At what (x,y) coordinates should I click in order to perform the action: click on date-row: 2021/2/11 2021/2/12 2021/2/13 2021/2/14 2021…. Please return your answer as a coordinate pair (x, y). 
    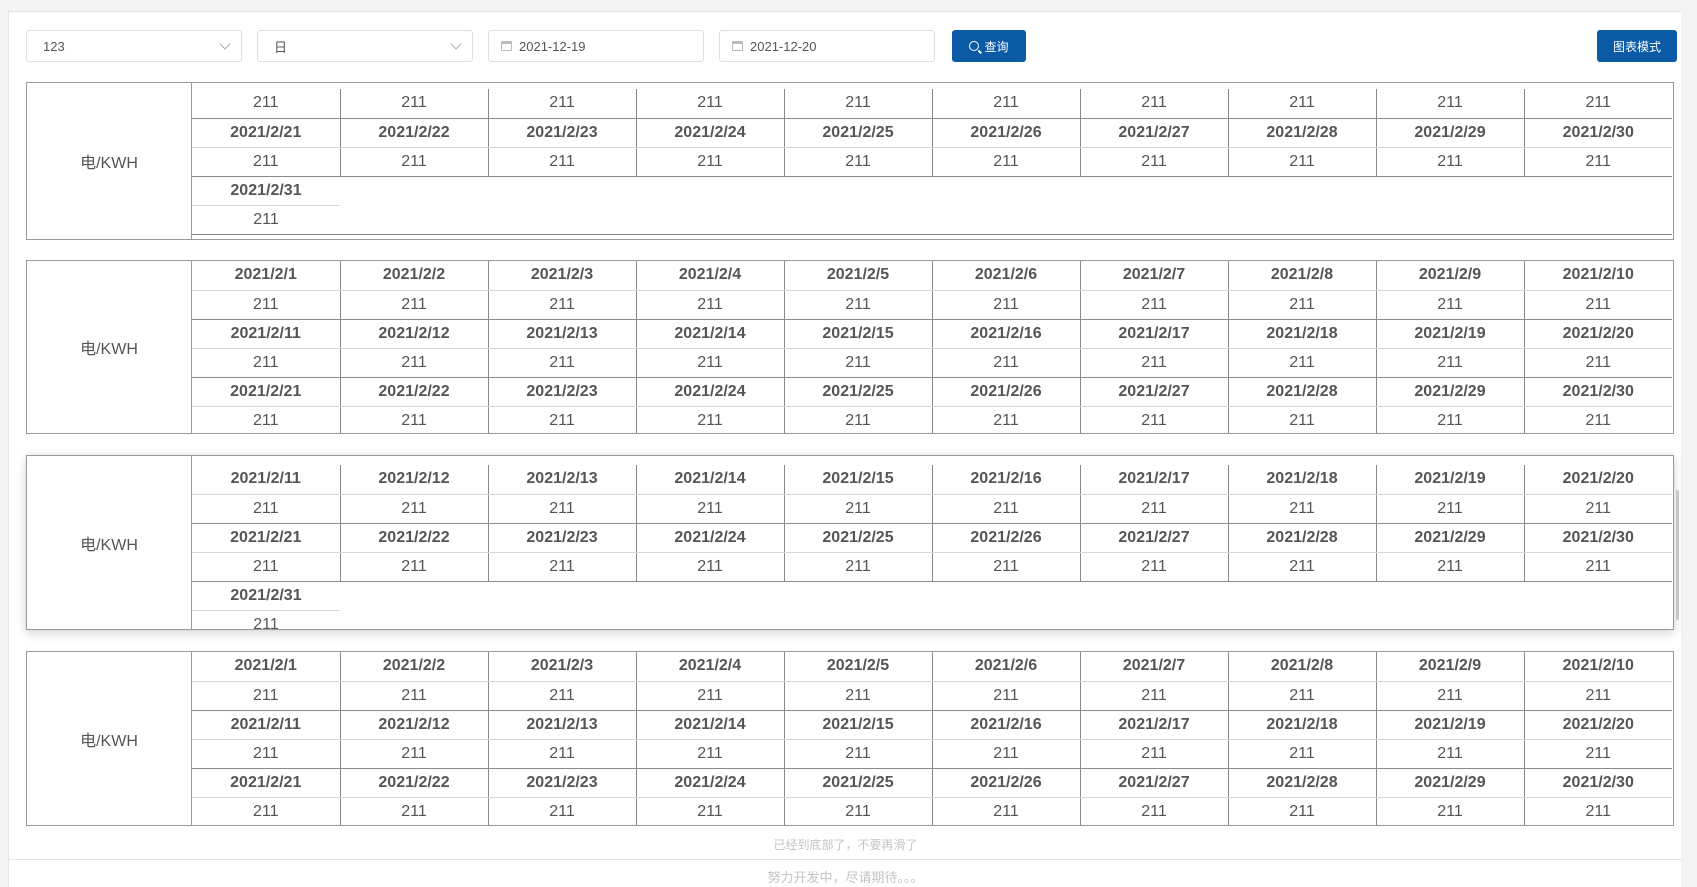
    Looking at the image, I should click on (932, 480).